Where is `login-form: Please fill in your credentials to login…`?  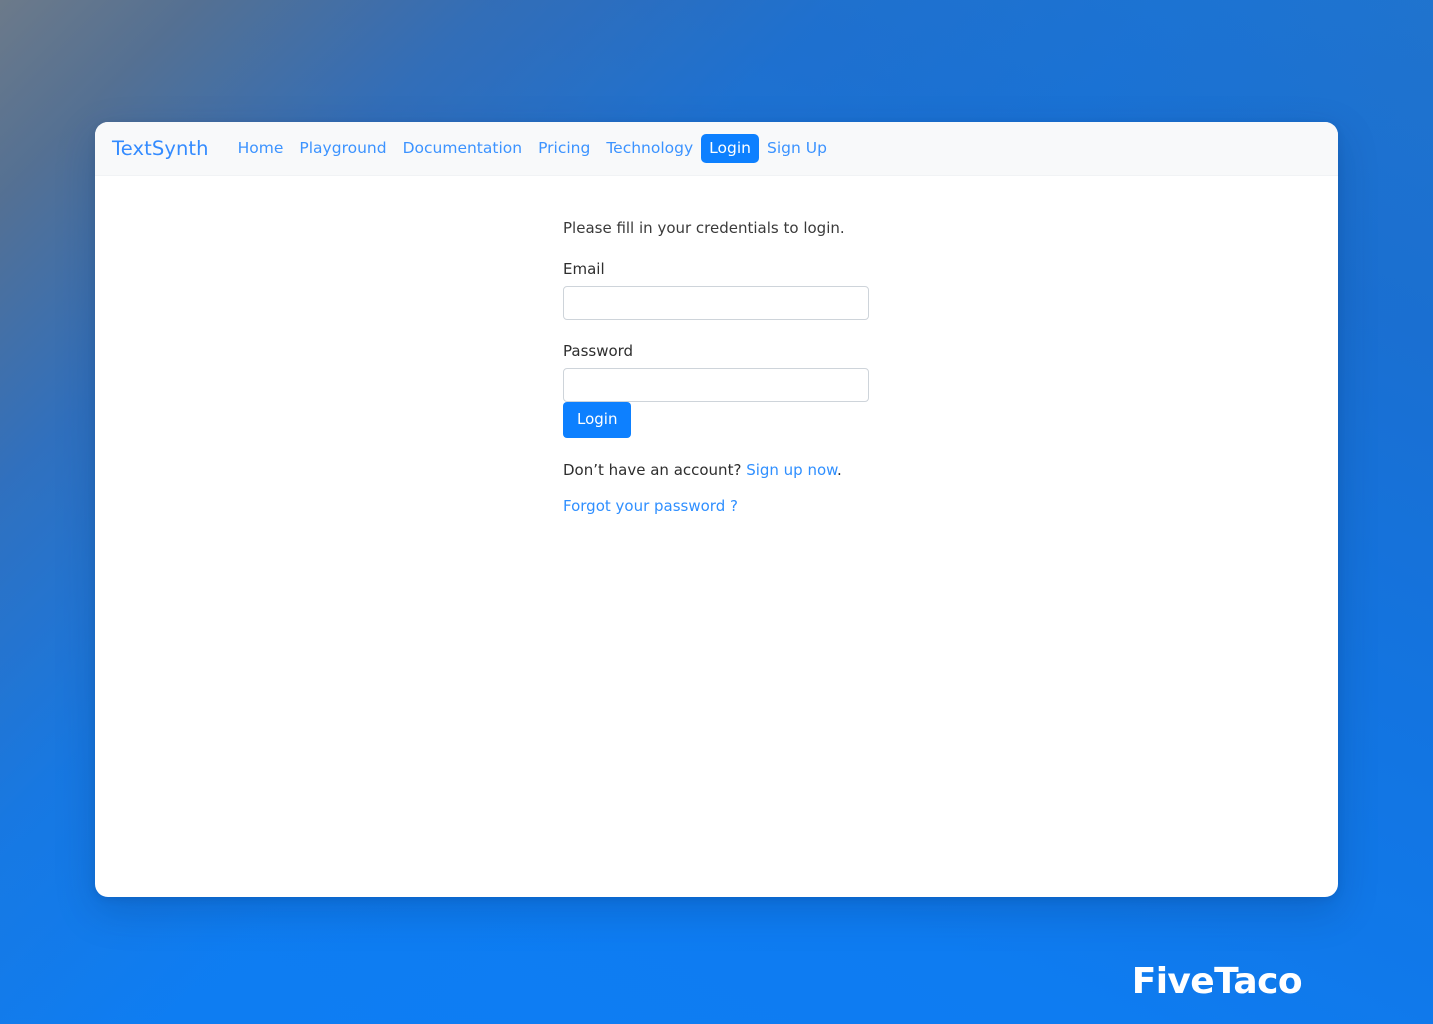
login-form: Please fill in your credentials to login… is located at coordinates (716, 367).